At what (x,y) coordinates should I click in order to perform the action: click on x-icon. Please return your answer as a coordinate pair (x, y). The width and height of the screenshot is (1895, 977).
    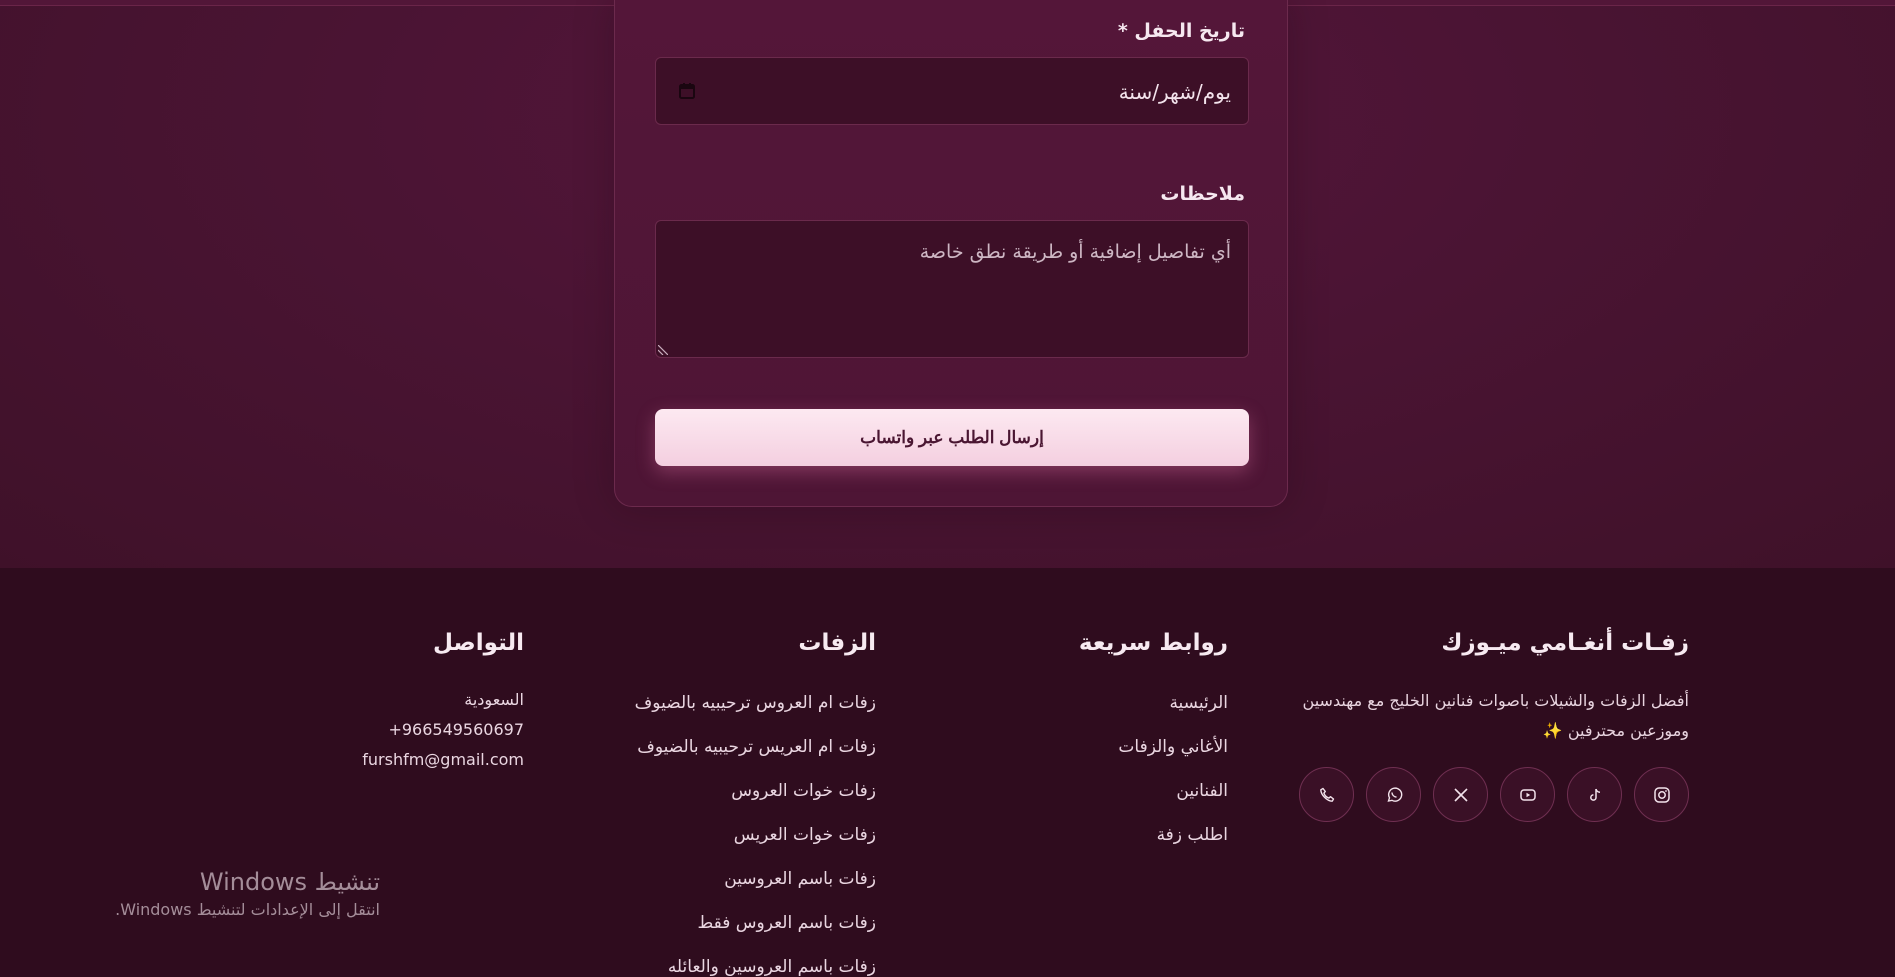
    Looking at the image, I should click on (1460, 794).